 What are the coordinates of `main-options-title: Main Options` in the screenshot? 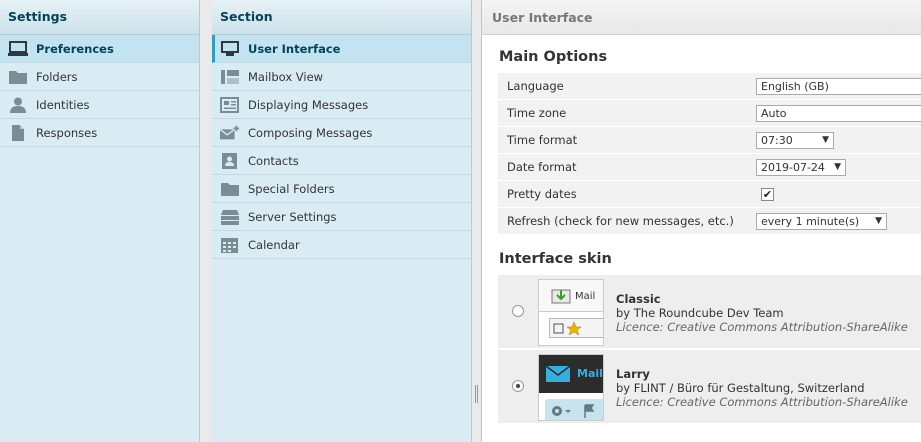 It's located at (553, 57).